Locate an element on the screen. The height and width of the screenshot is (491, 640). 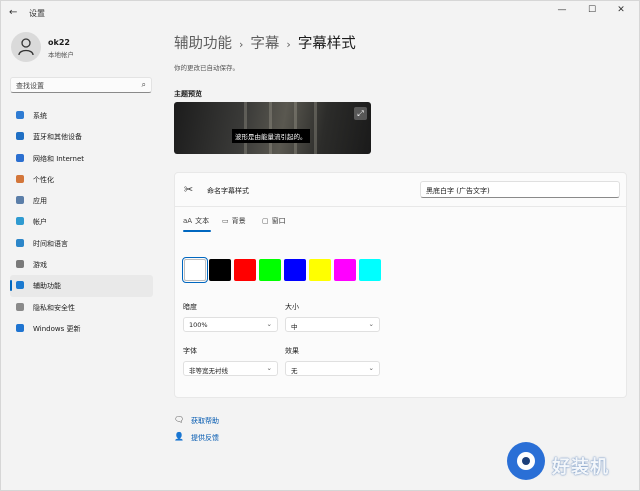
profile-name: ok22 is located at coordinates (59, 42).